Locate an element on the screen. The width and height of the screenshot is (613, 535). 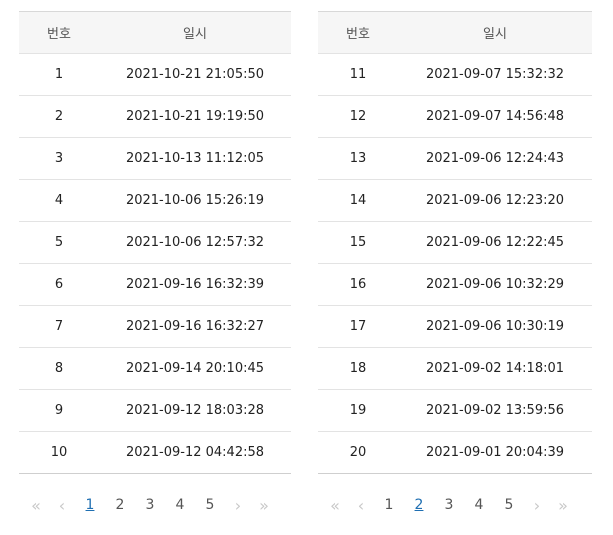
row-datetime: 2021-09-07 14:56:48 is located at coordinates (495, 116).